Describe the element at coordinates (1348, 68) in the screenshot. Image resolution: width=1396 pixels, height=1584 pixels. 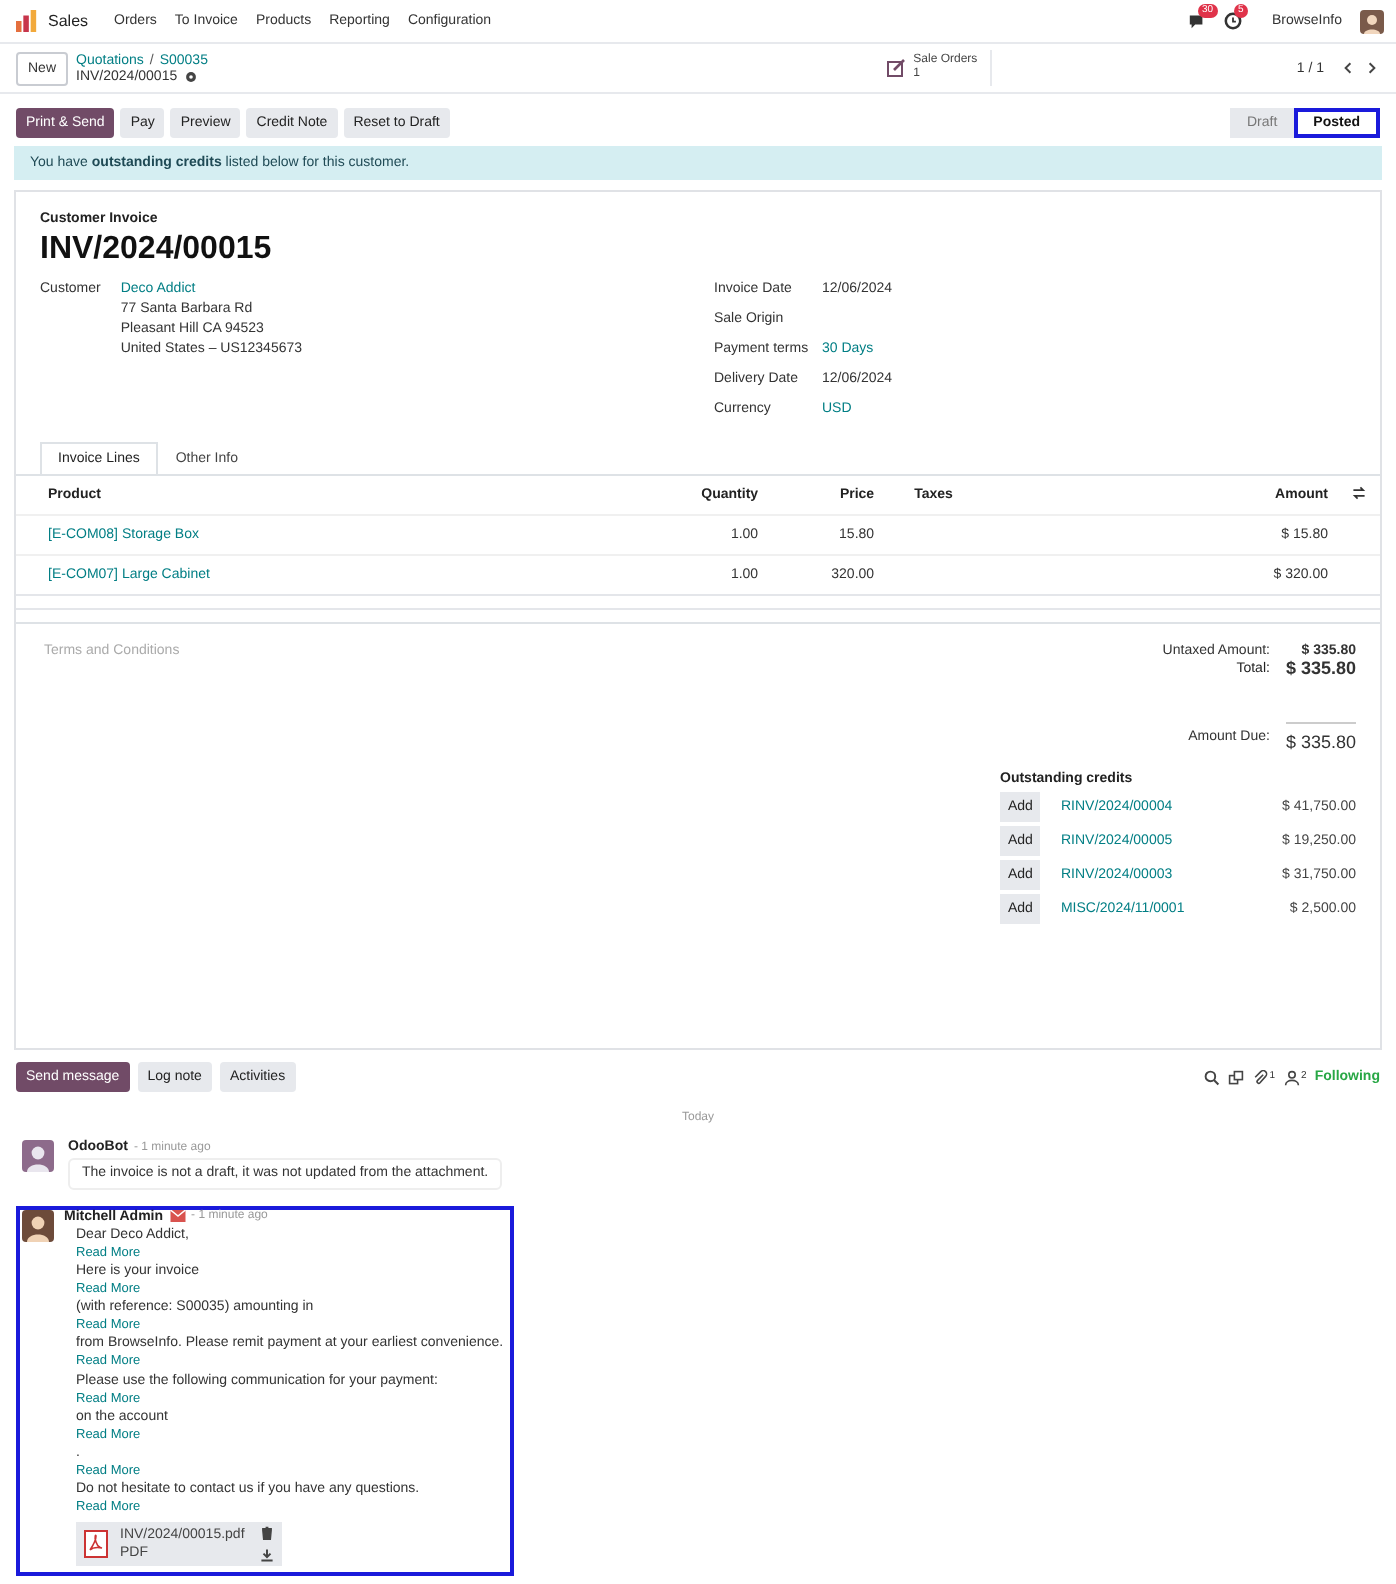
I see `chevron-left-icon` at that location.